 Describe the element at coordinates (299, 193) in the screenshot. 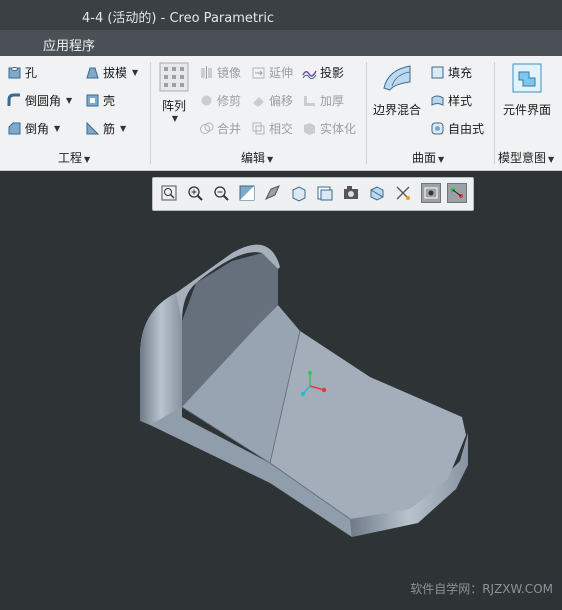

I see `saved-orientations-icon` at that location.